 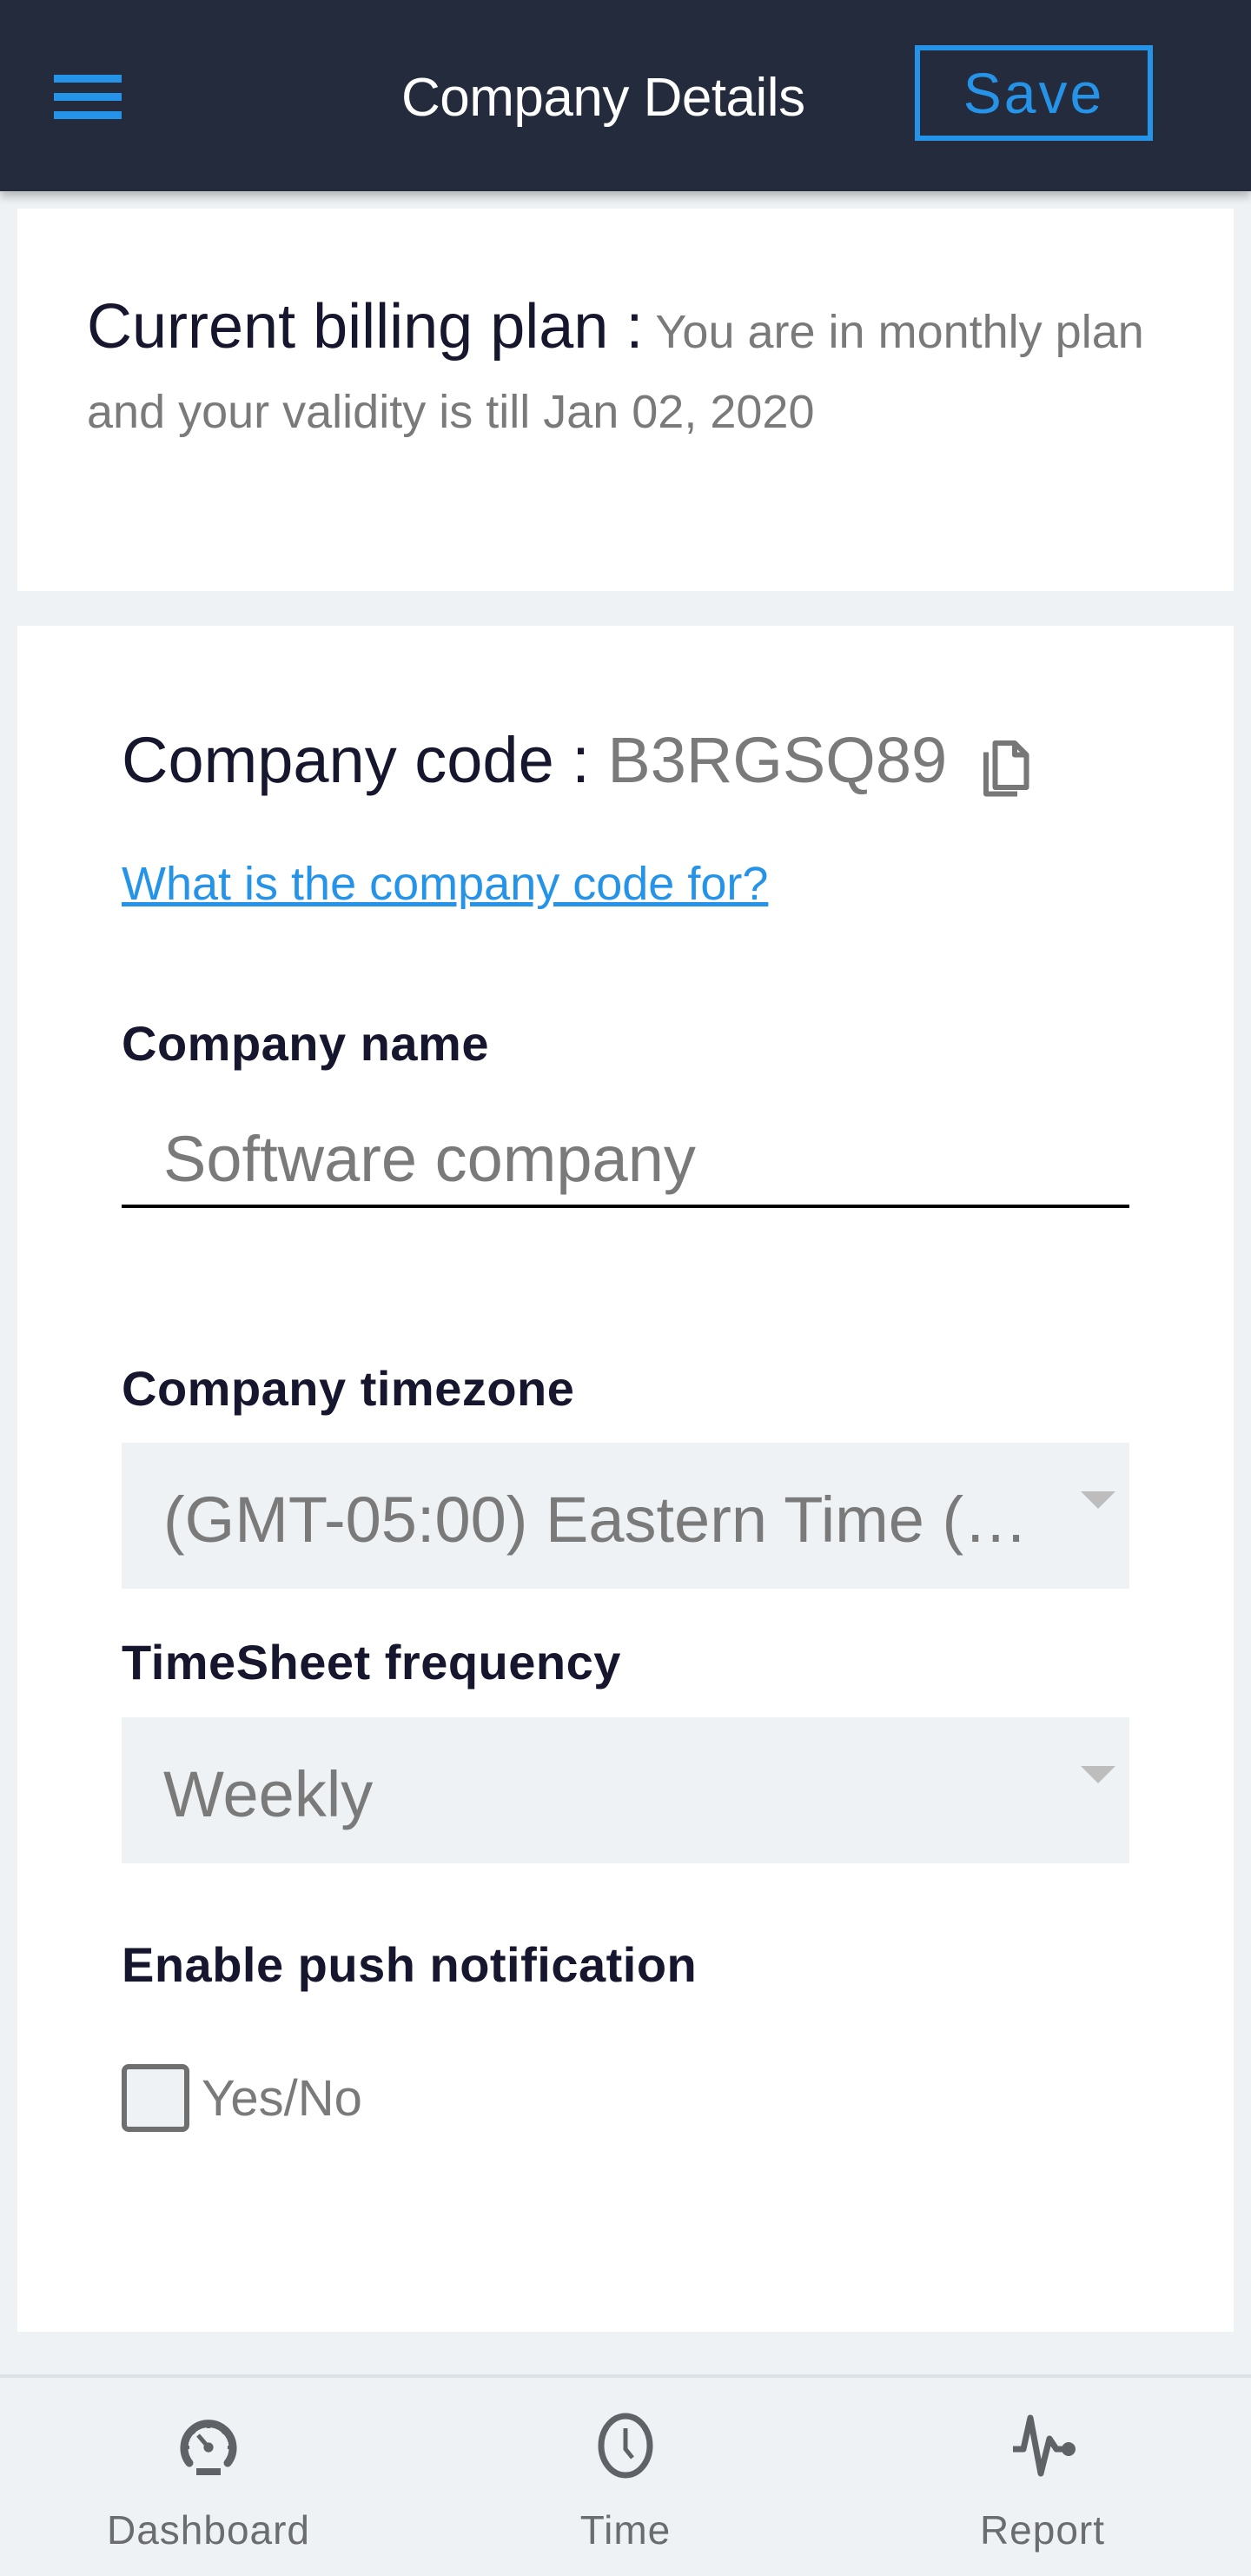 What do you see at coordinates (603, 98) in the screenshot?
I see `page-title: Company Details` at bounding box center [603, 98].